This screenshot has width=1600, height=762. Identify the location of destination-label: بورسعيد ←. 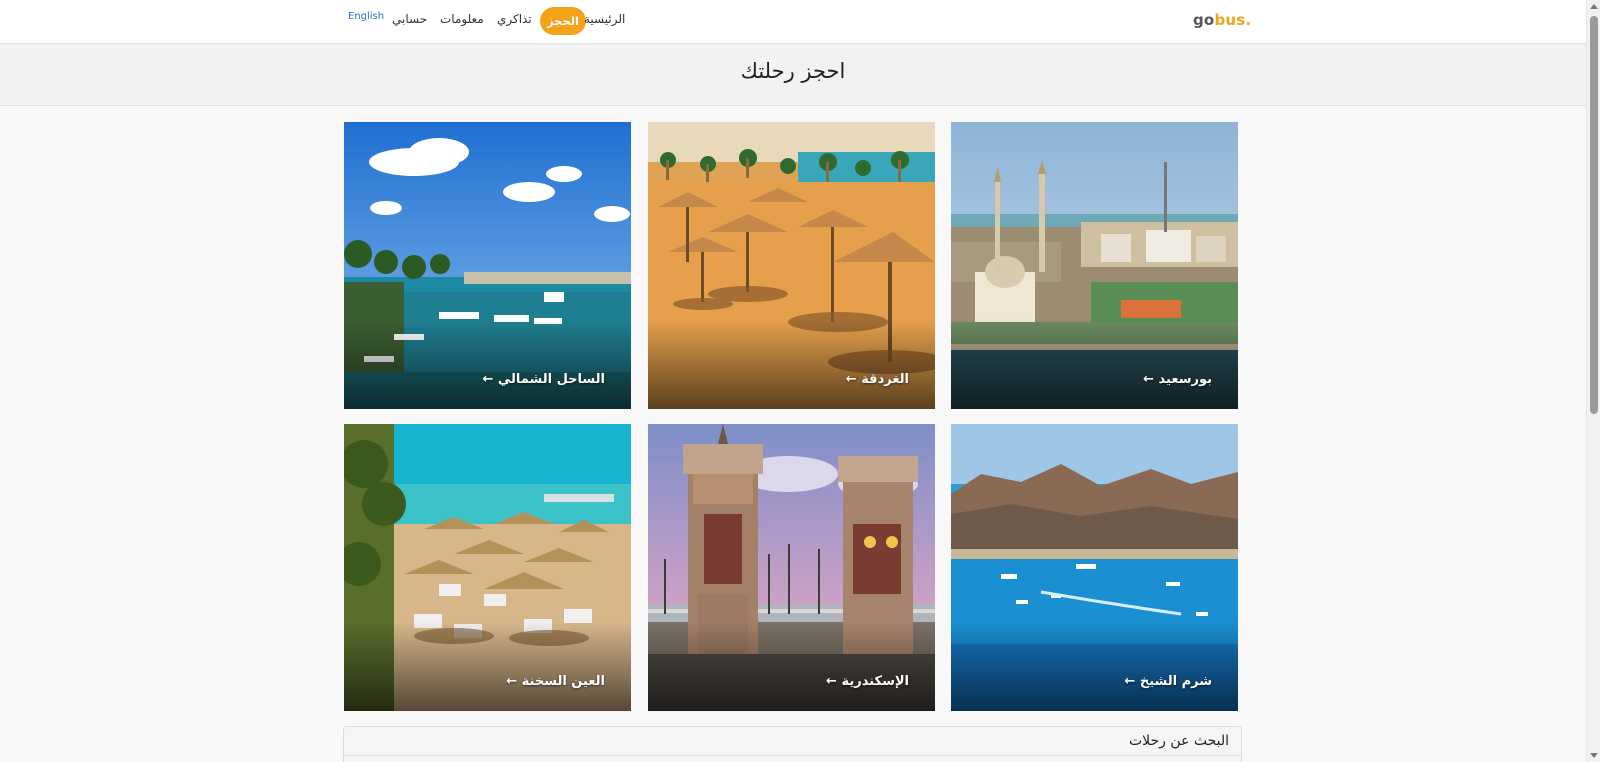
(1177, 379).